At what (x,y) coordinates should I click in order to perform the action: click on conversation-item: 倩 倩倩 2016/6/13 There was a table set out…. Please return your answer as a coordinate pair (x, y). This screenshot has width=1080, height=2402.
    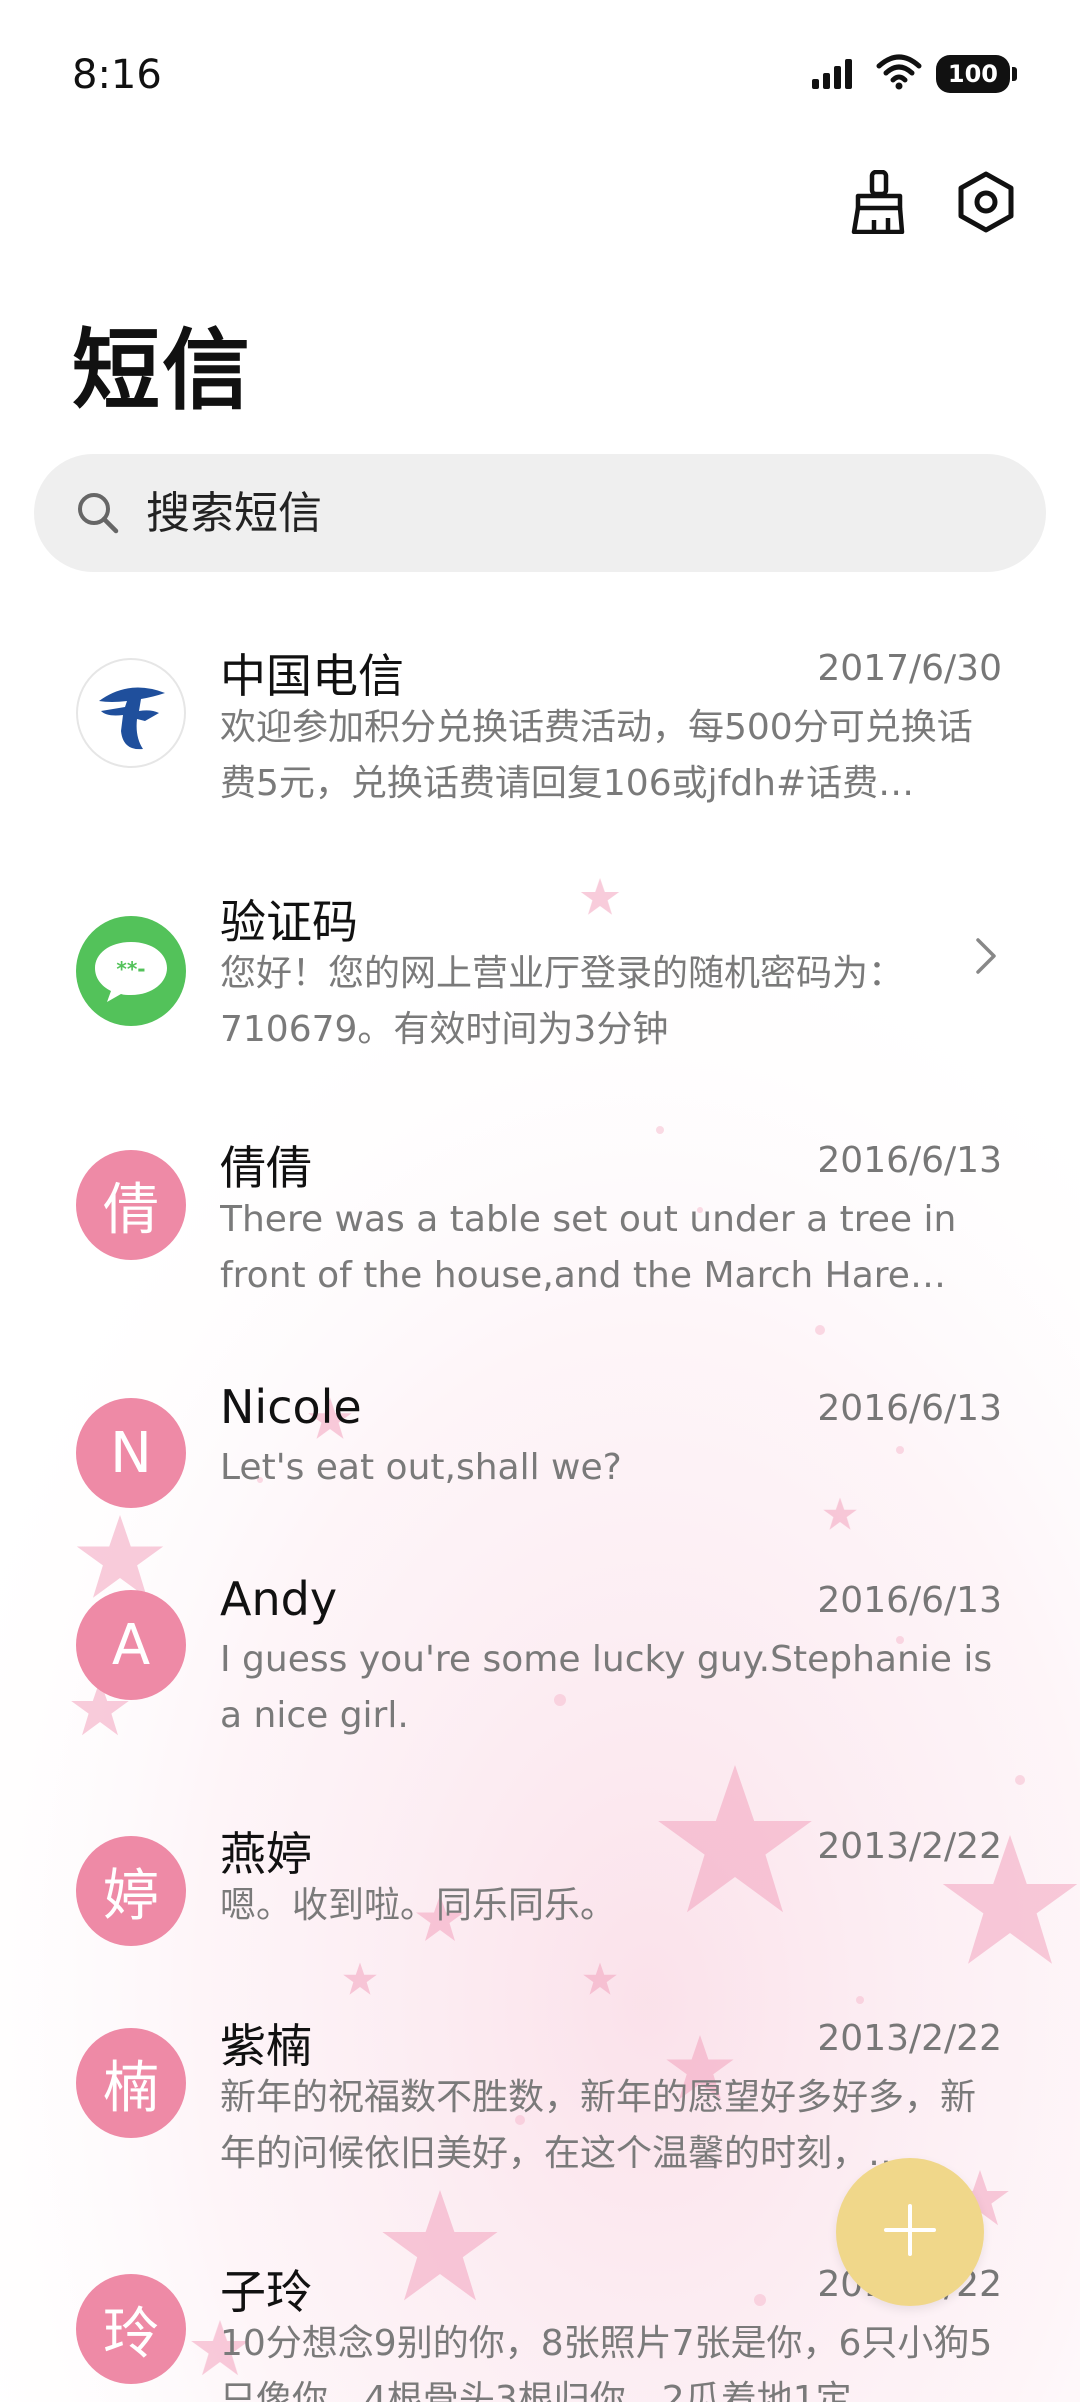
    Looking at the image, I should click on (540, 1232).